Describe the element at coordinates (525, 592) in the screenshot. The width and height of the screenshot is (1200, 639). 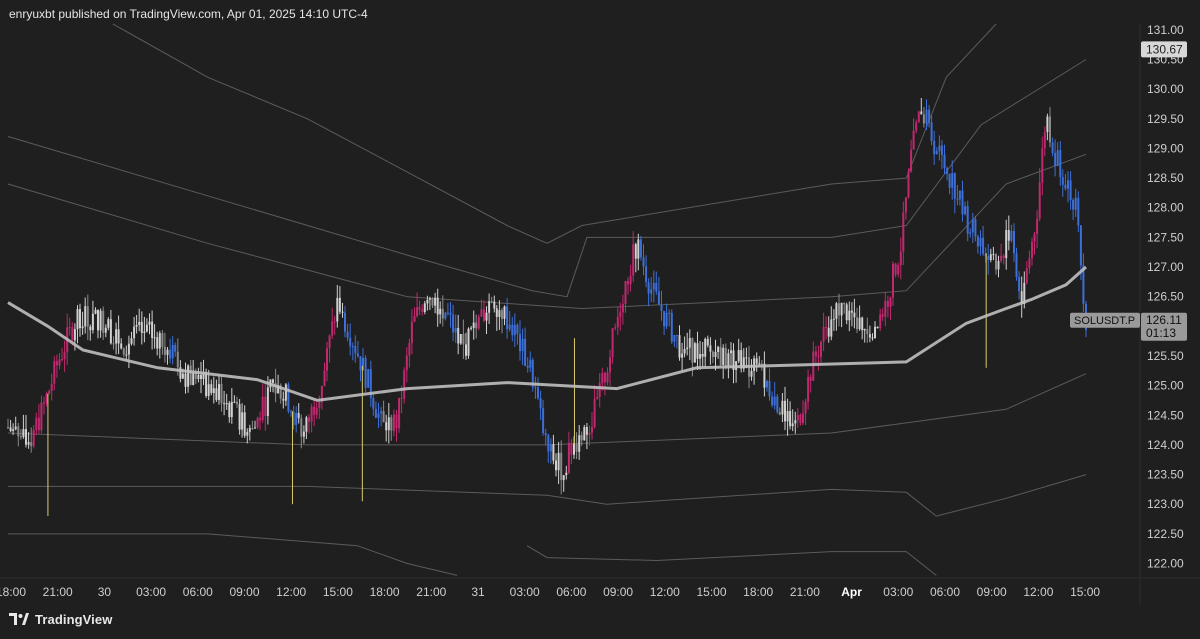
I see `time-tick-label: 03:00` at that location.